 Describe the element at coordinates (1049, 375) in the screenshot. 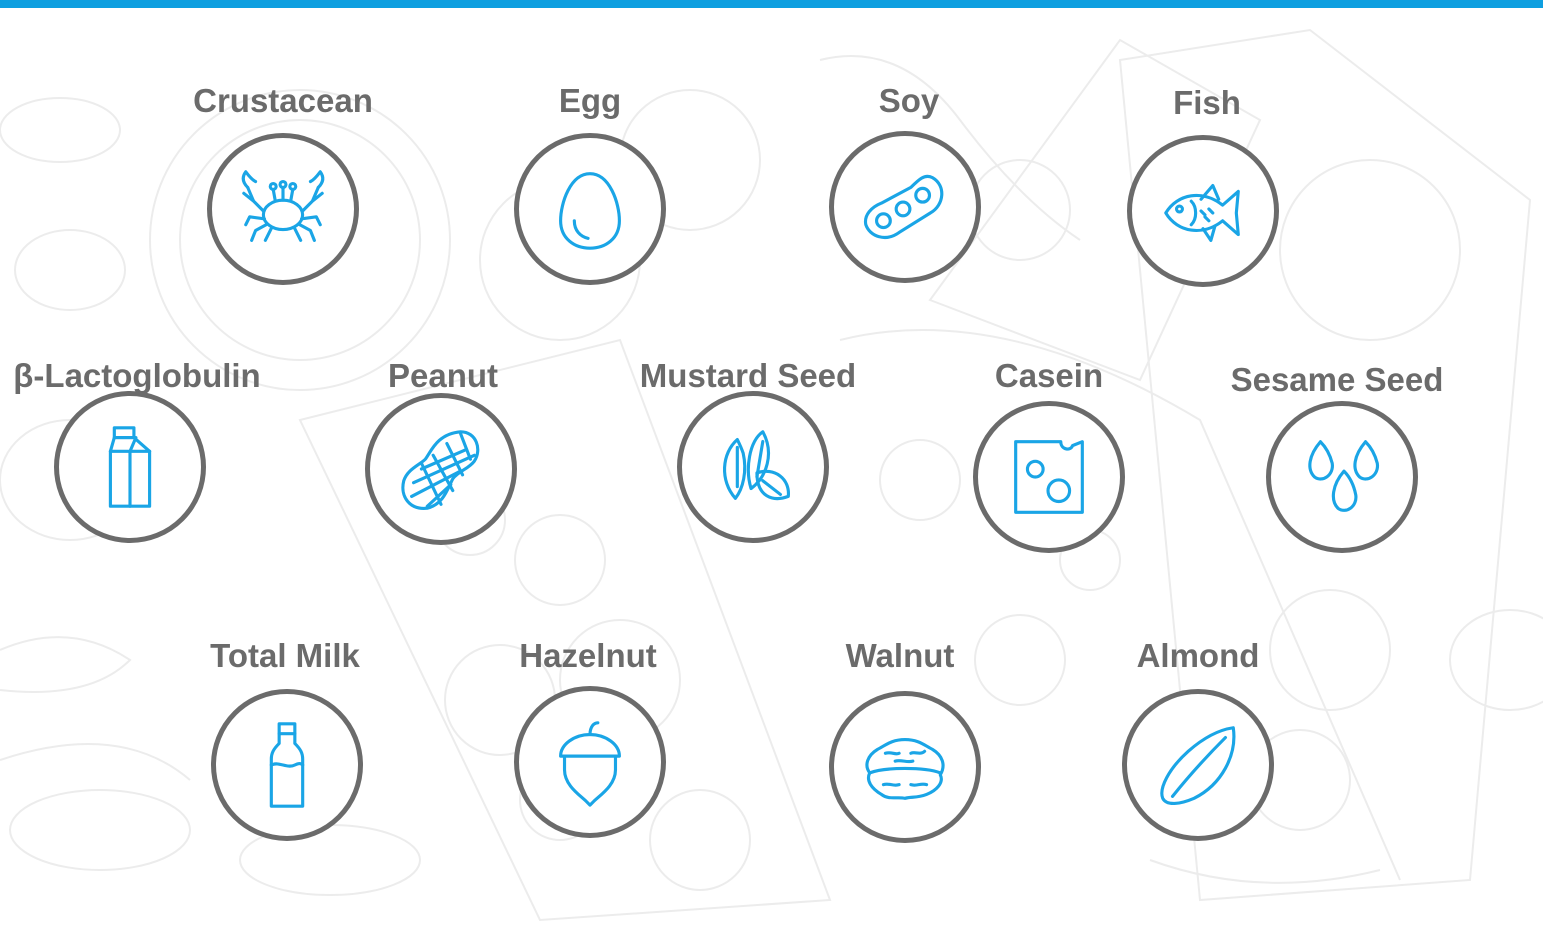

I see `allergen-label: Casein` at that location.